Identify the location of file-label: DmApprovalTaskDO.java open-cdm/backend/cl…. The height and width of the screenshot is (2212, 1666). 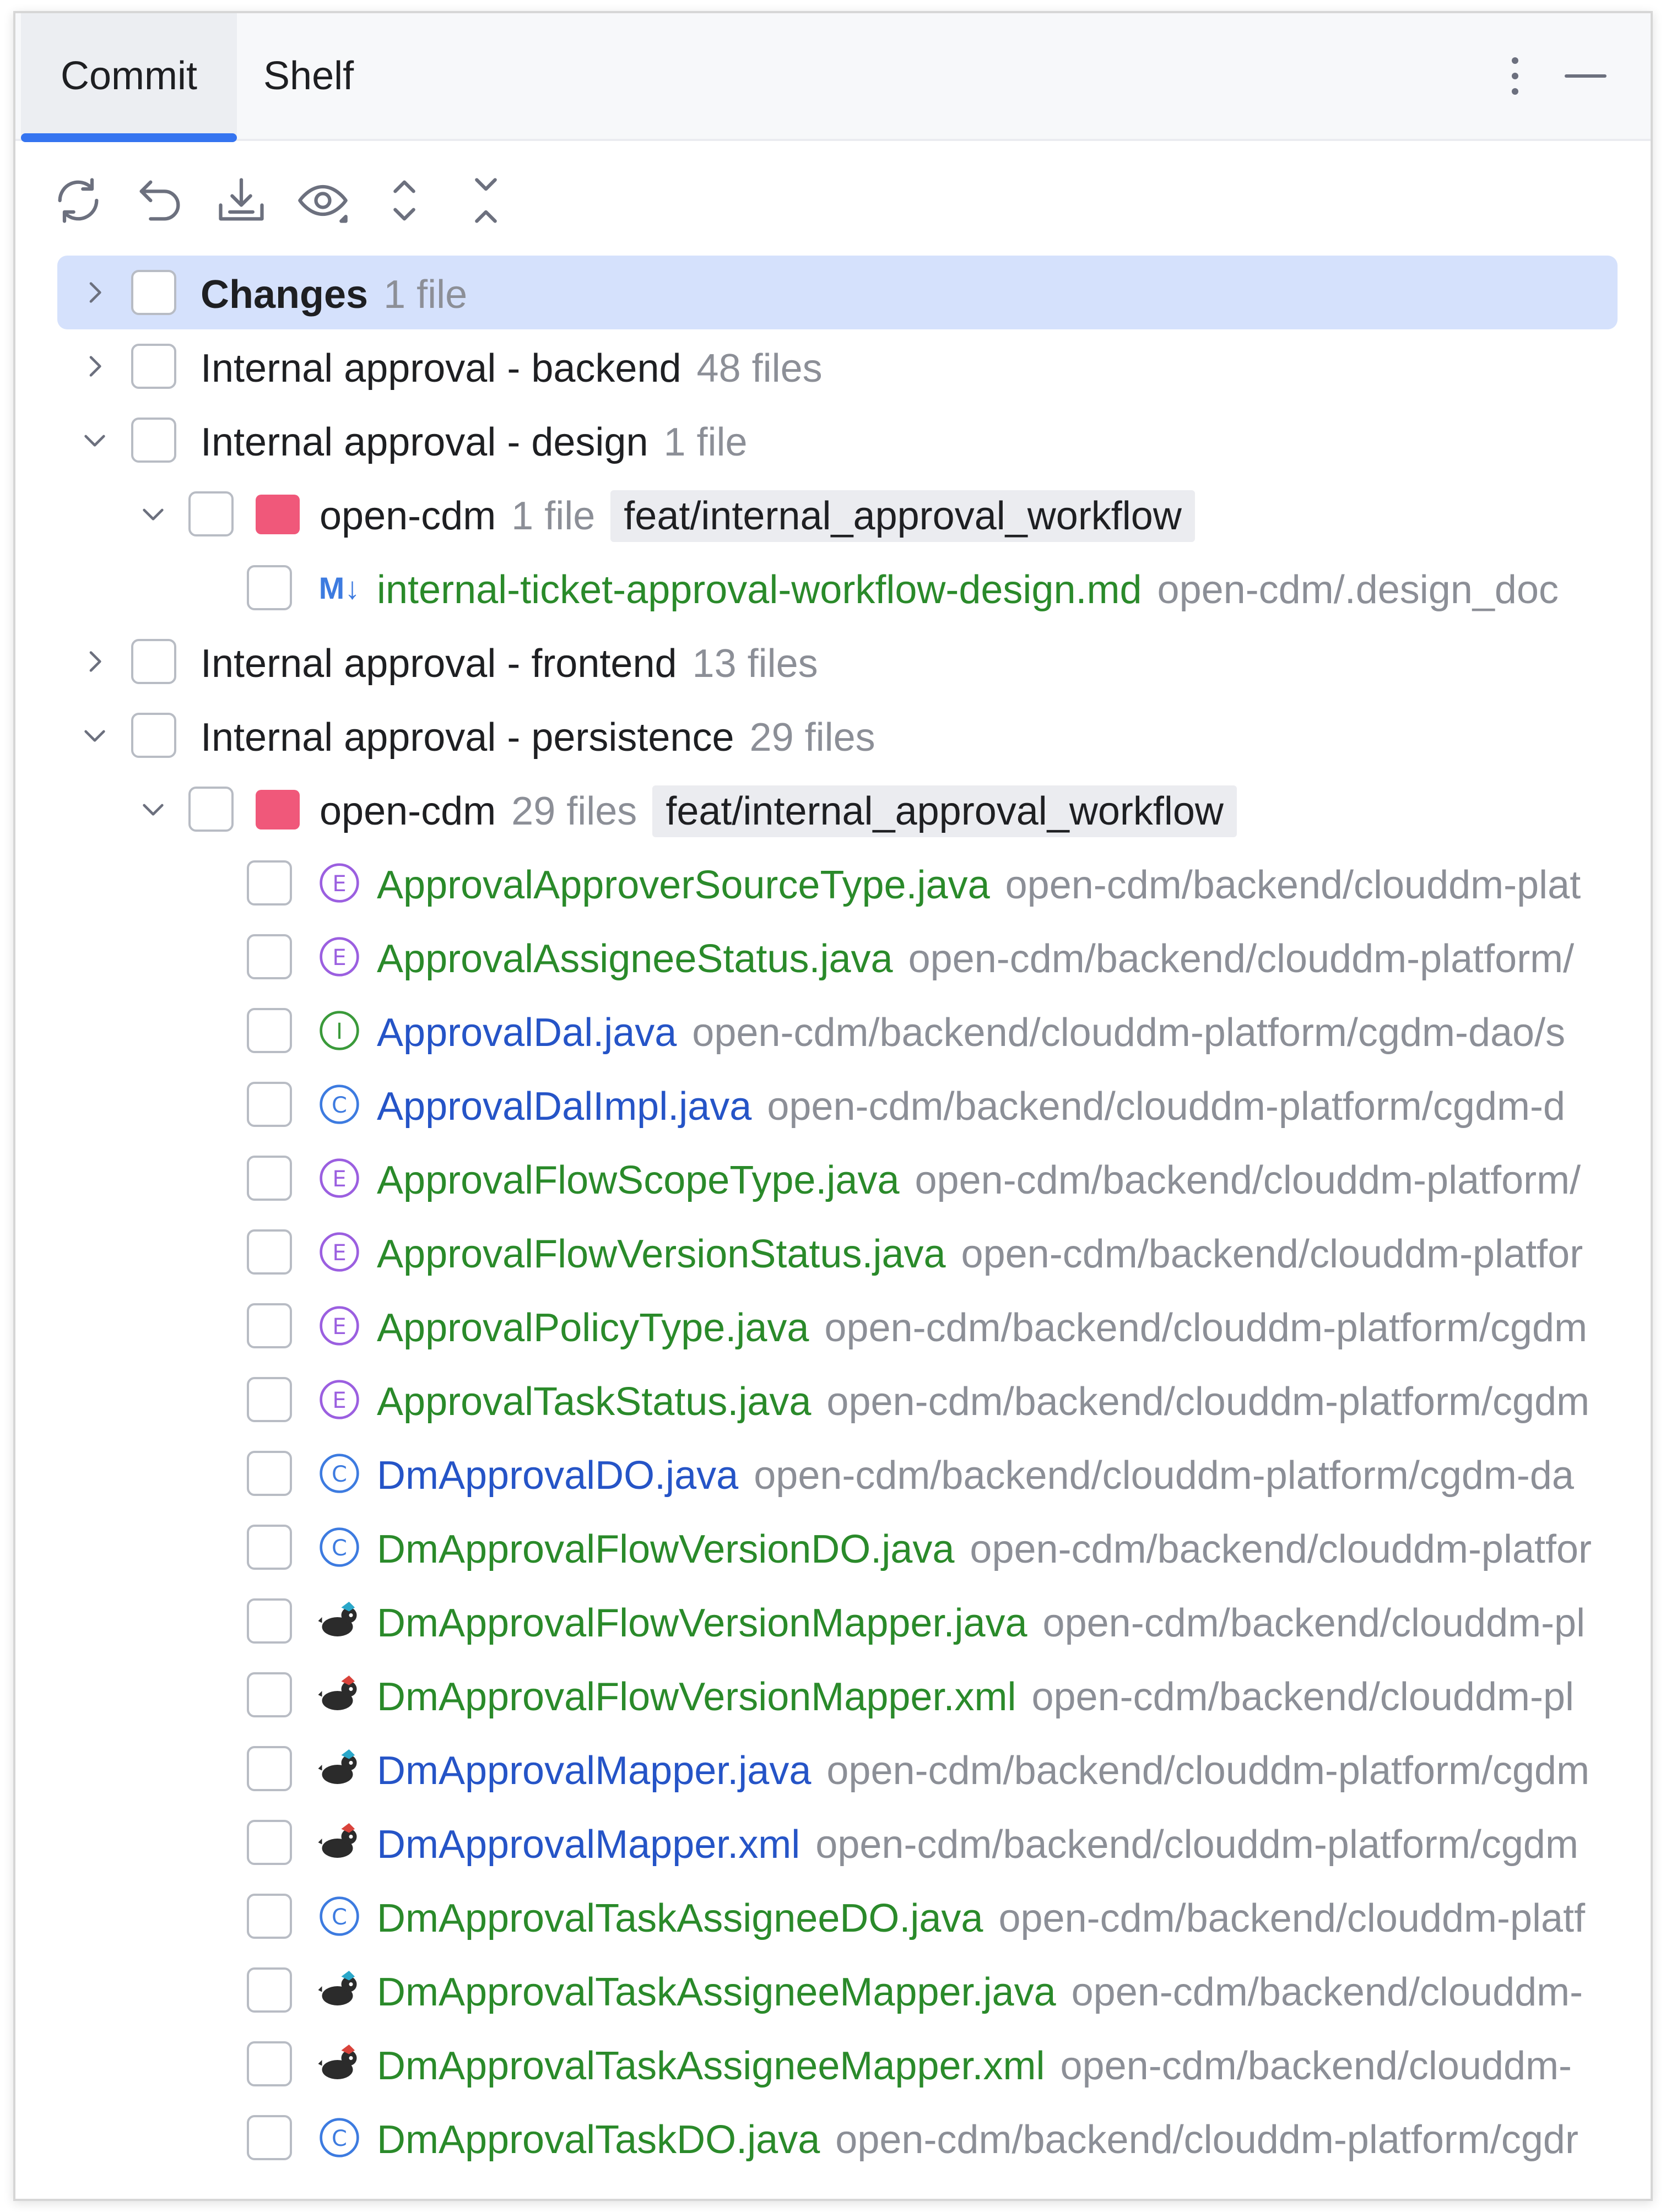
(977, 2139).